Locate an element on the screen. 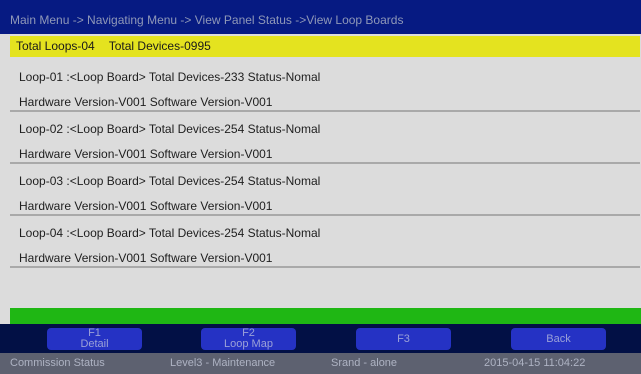 Image resolution: width=641 pixels, height=374 pixels. f1-detail-button: F1 Detail is located at coordinates (94, 339).